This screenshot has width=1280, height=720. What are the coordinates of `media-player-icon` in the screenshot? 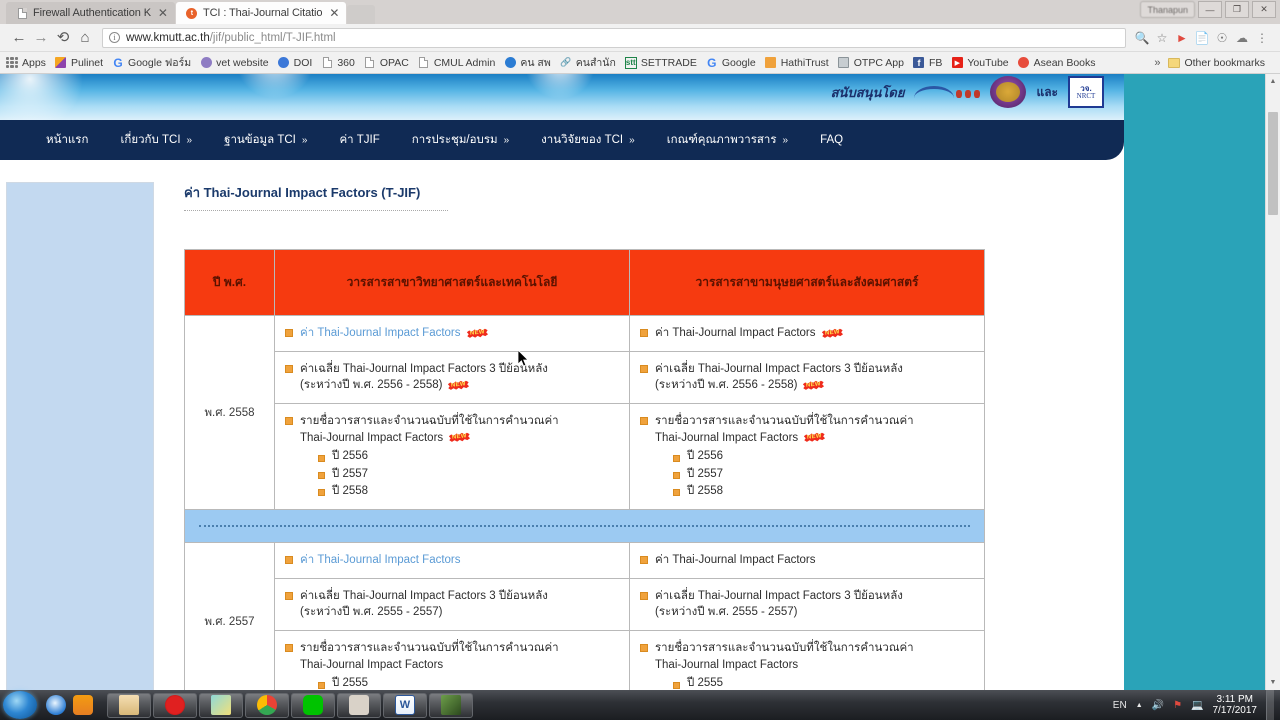 It's located at (83, 705).